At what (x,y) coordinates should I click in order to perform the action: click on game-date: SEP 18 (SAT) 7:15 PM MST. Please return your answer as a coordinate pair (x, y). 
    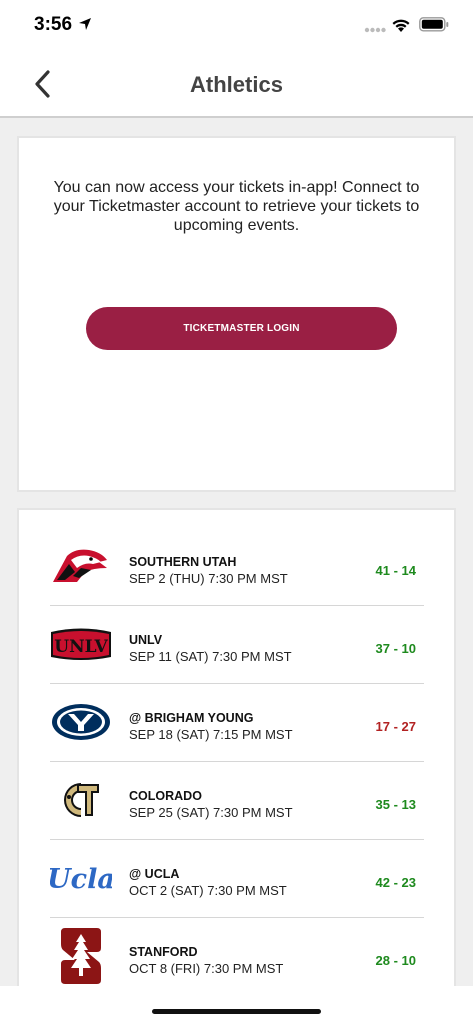
    Looking at the image, I should click on (211, 734).